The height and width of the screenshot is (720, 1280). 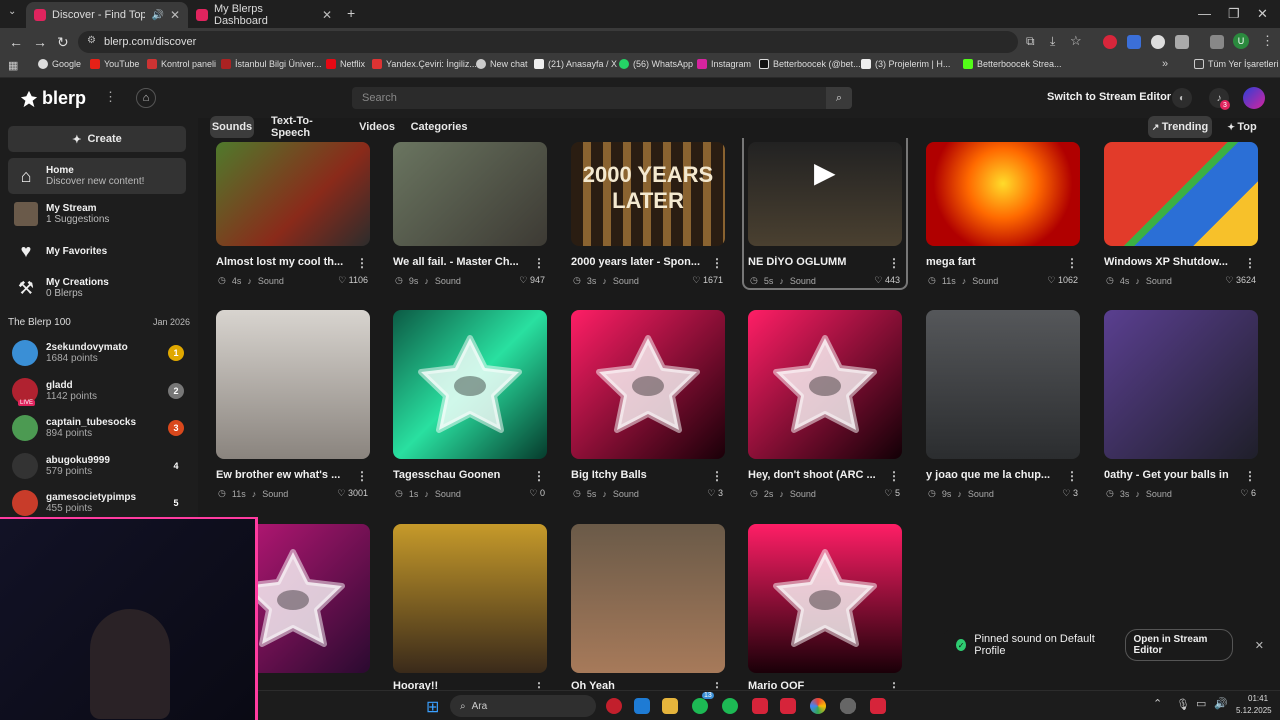 I want to click on extensions-puzzle-icon, so click(x=1182, y=42).